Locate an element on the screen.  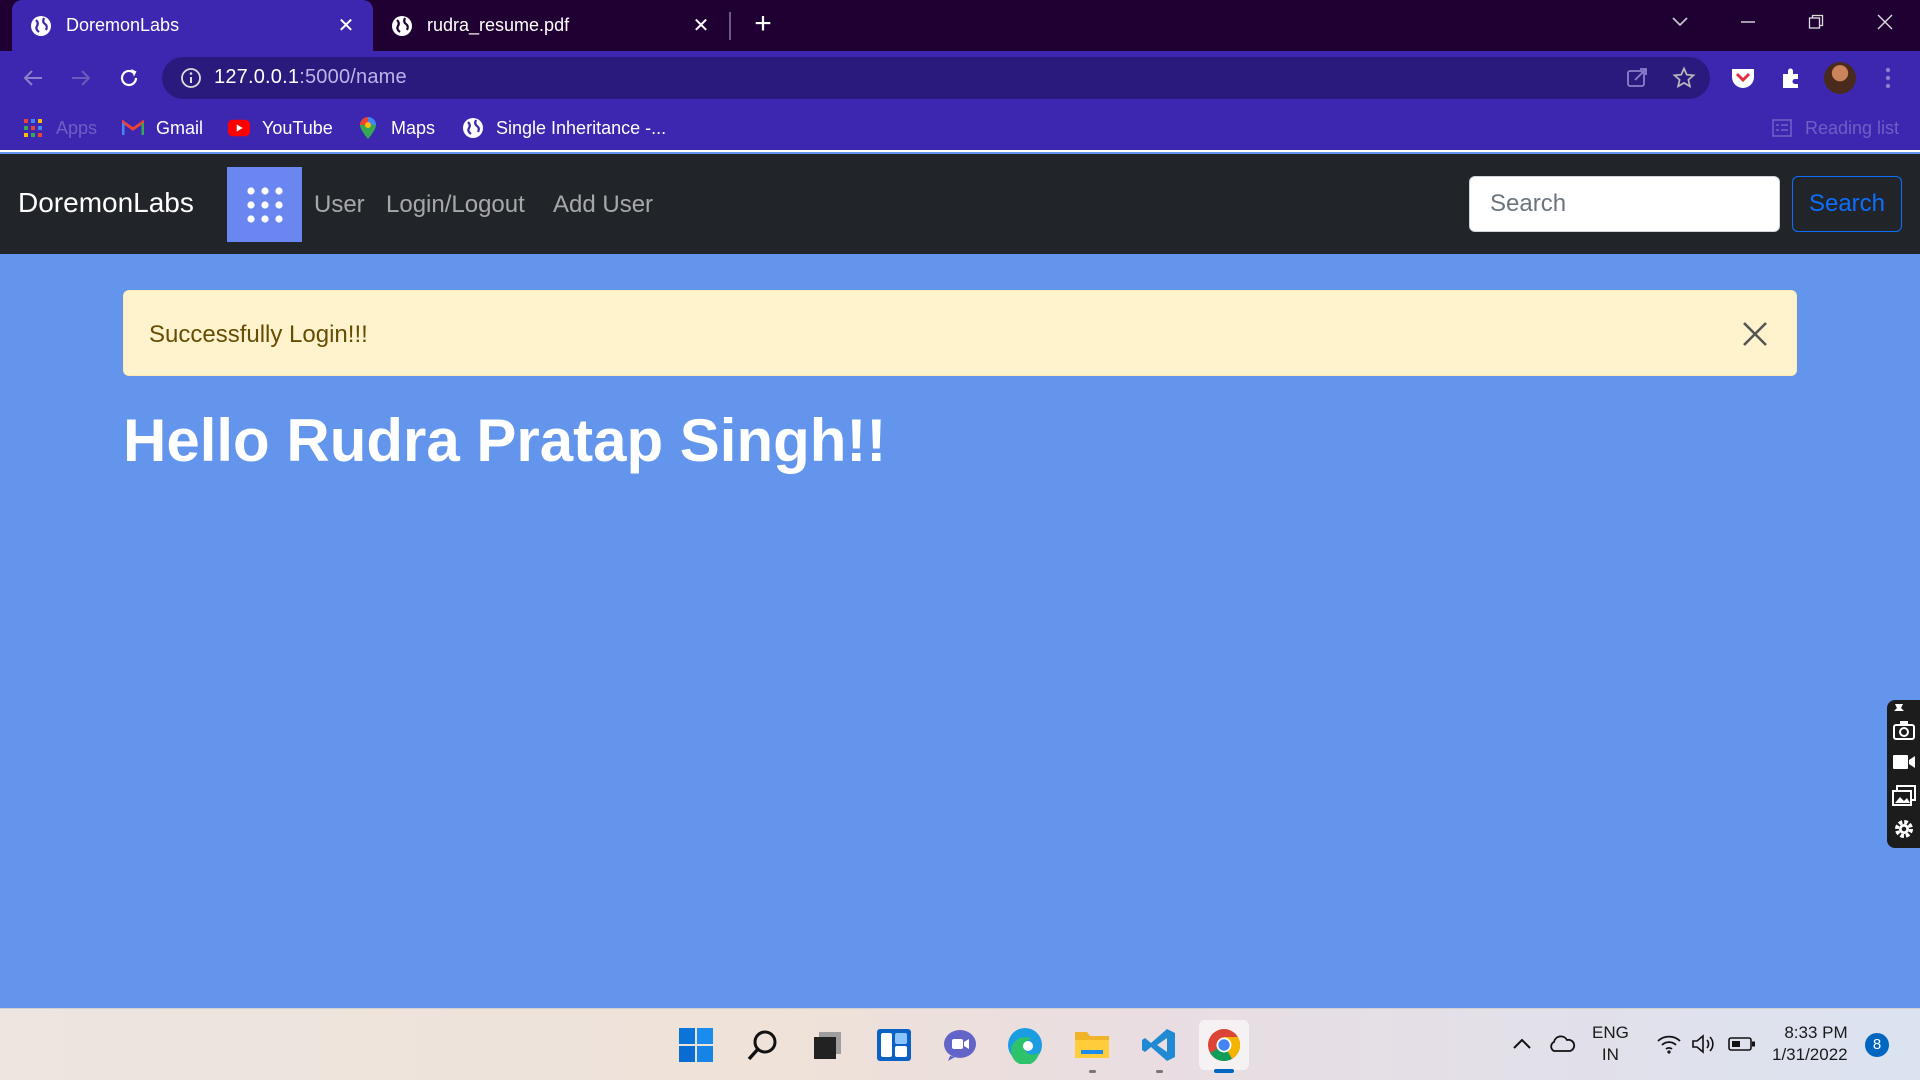
site-info-icon is located at coordinates (191, 78).